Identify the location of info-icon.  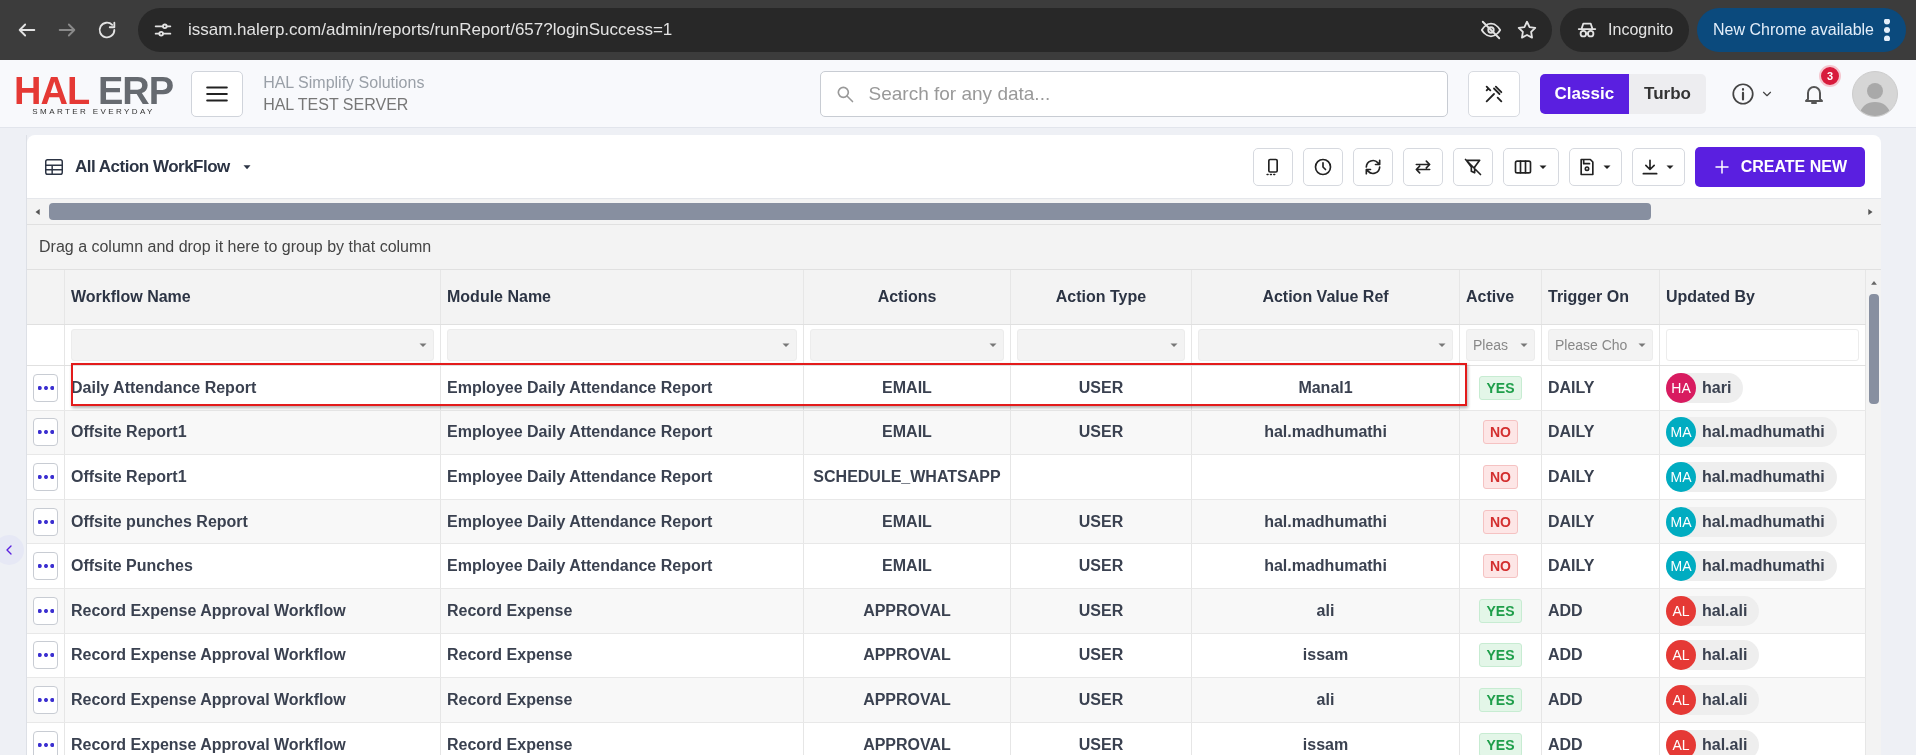
(1743, 93).